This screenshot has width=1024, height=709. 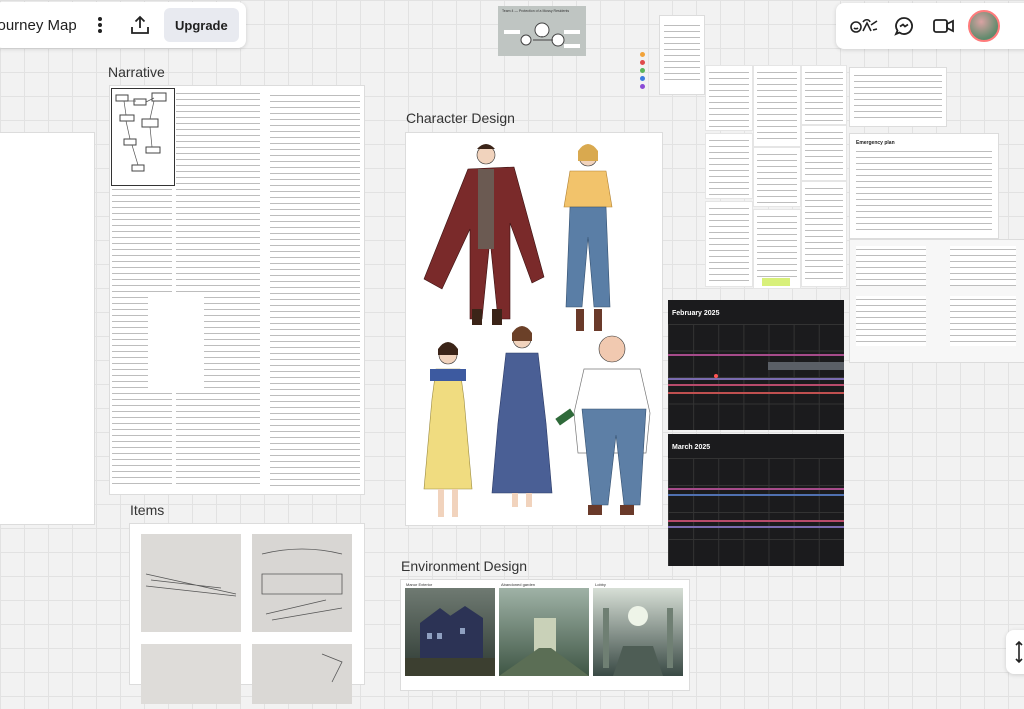 I want to click on upgrade-button: Upgrade, so click(x=201, y=25).